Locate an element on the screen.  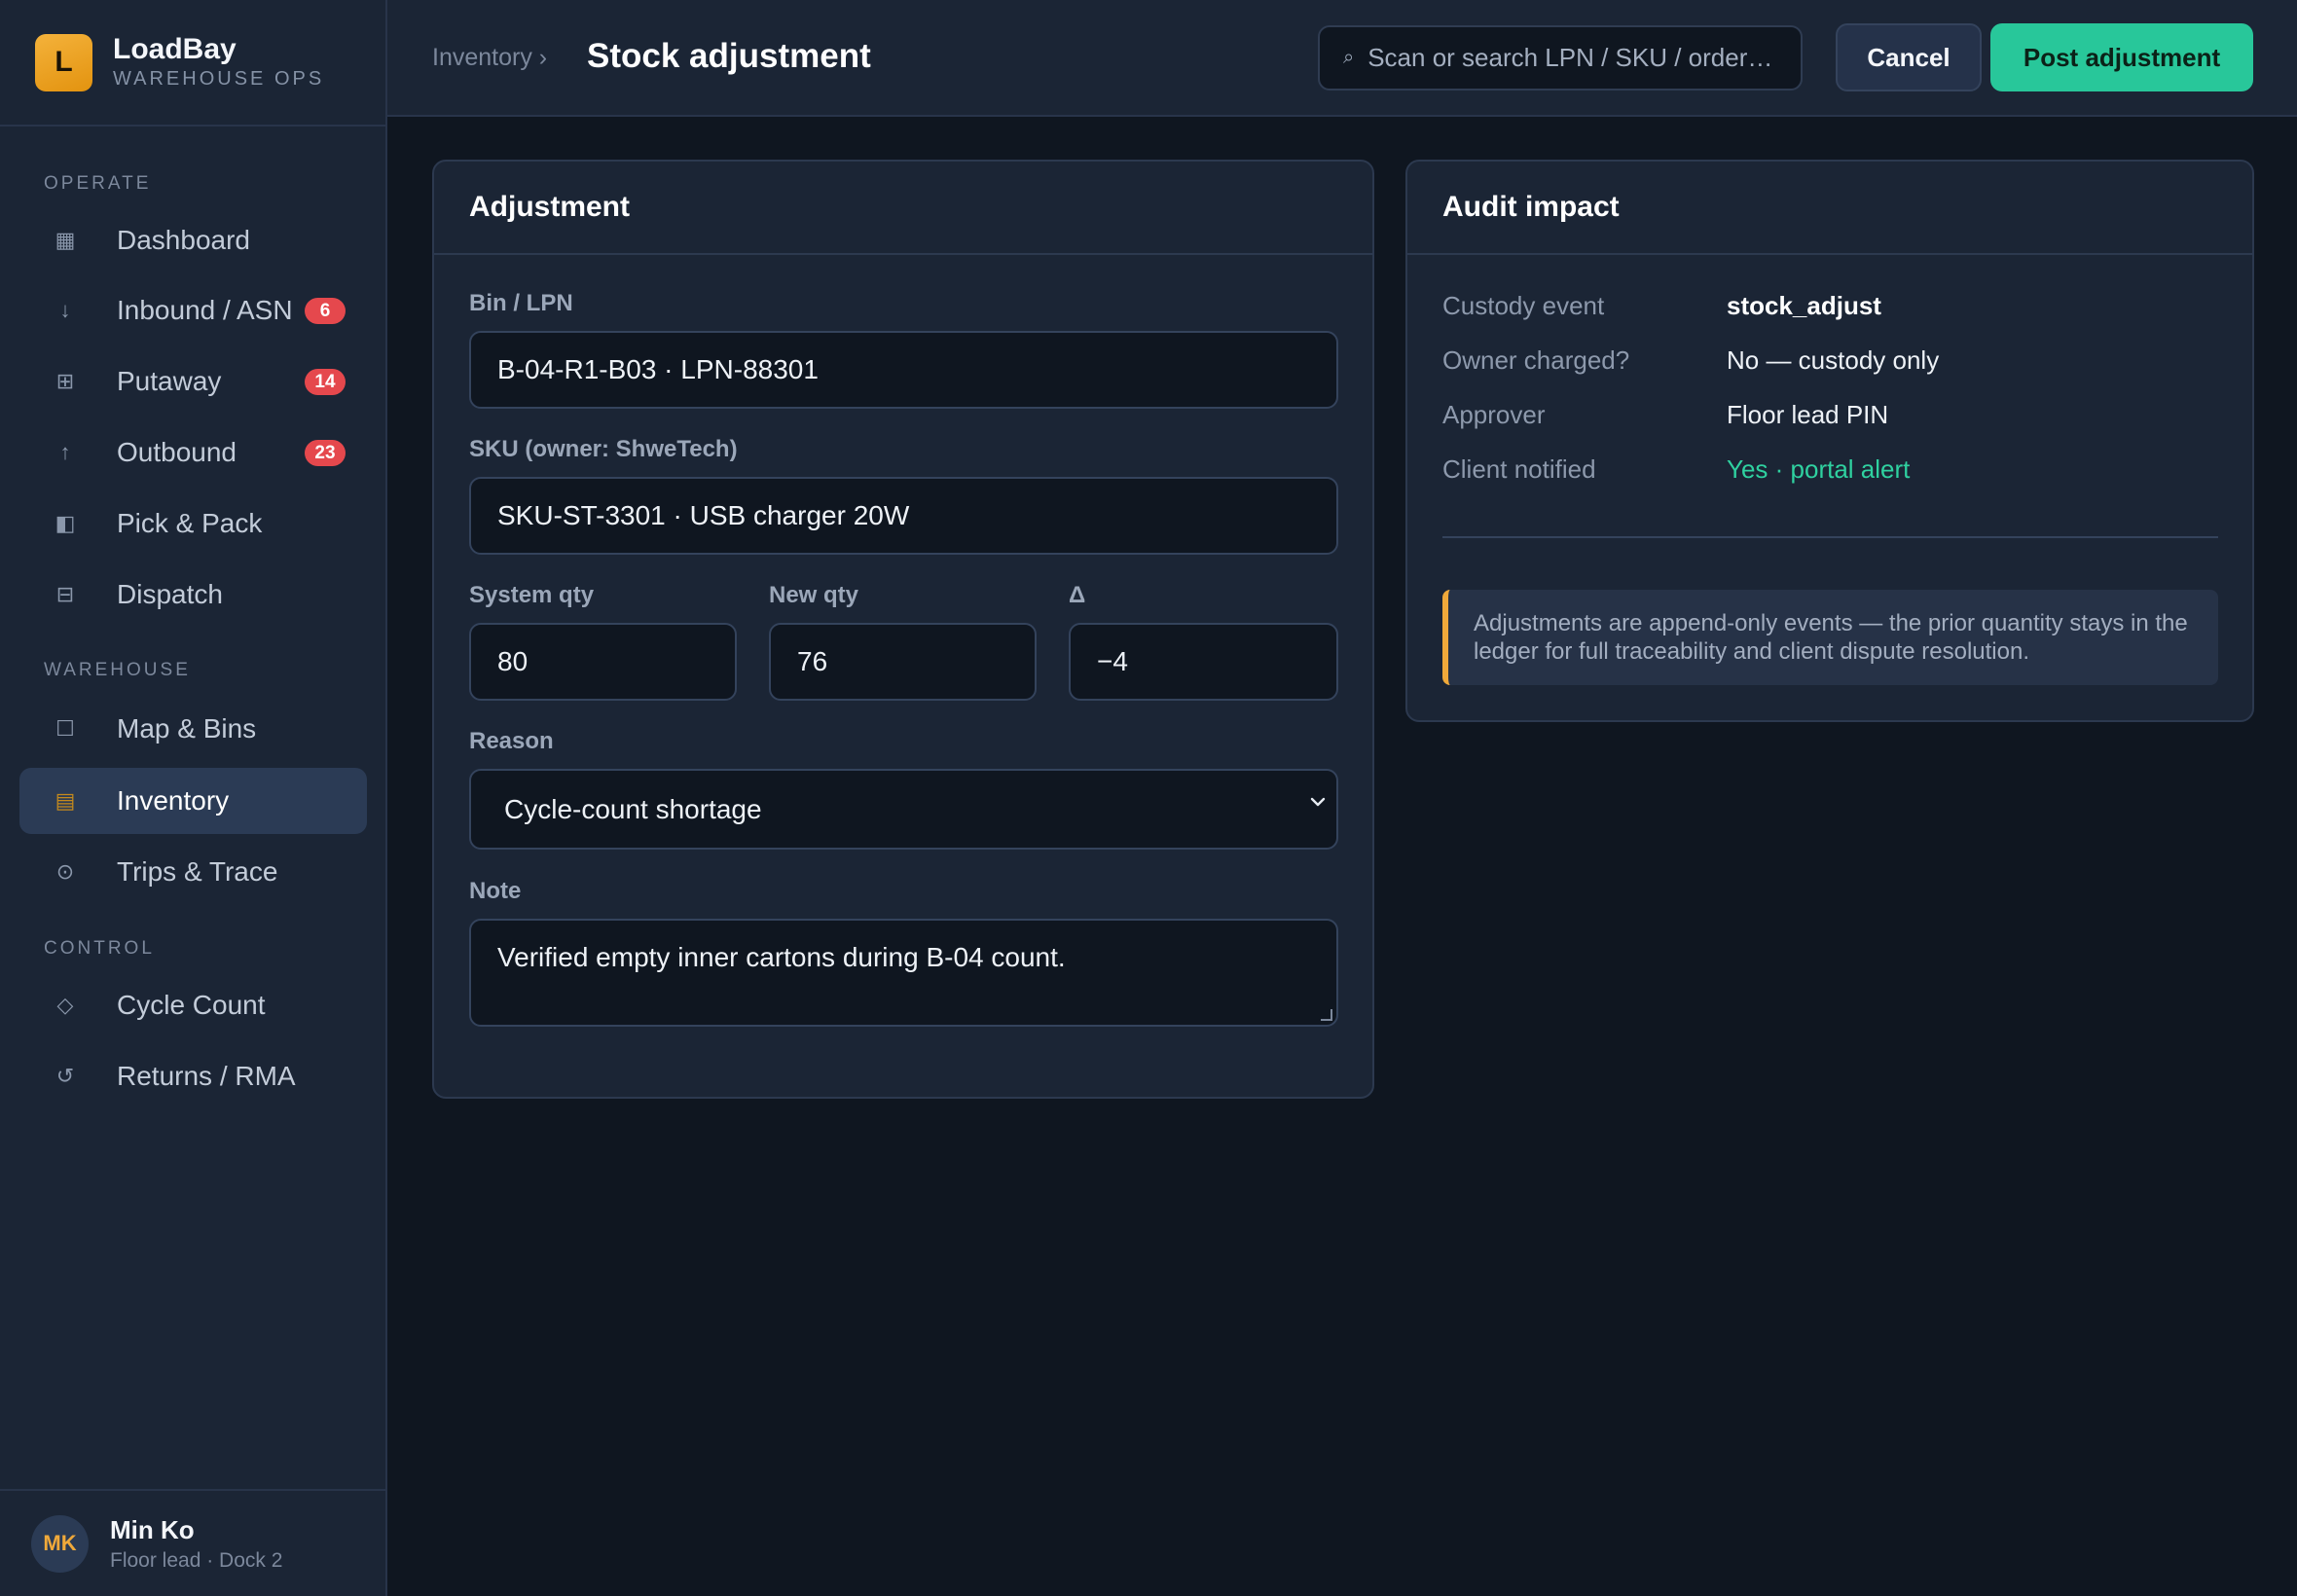
delta-field: −4 is located at coordinates (1203, 662).